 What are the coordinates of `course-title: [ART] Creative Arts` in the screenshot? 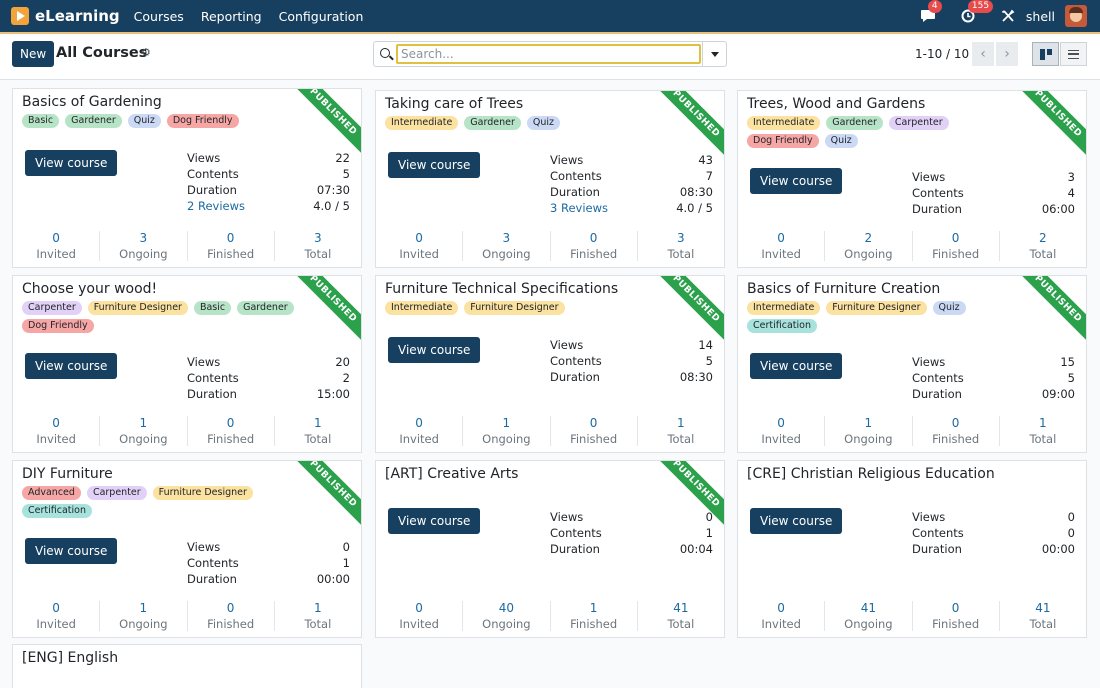 It's located at (451, 474).